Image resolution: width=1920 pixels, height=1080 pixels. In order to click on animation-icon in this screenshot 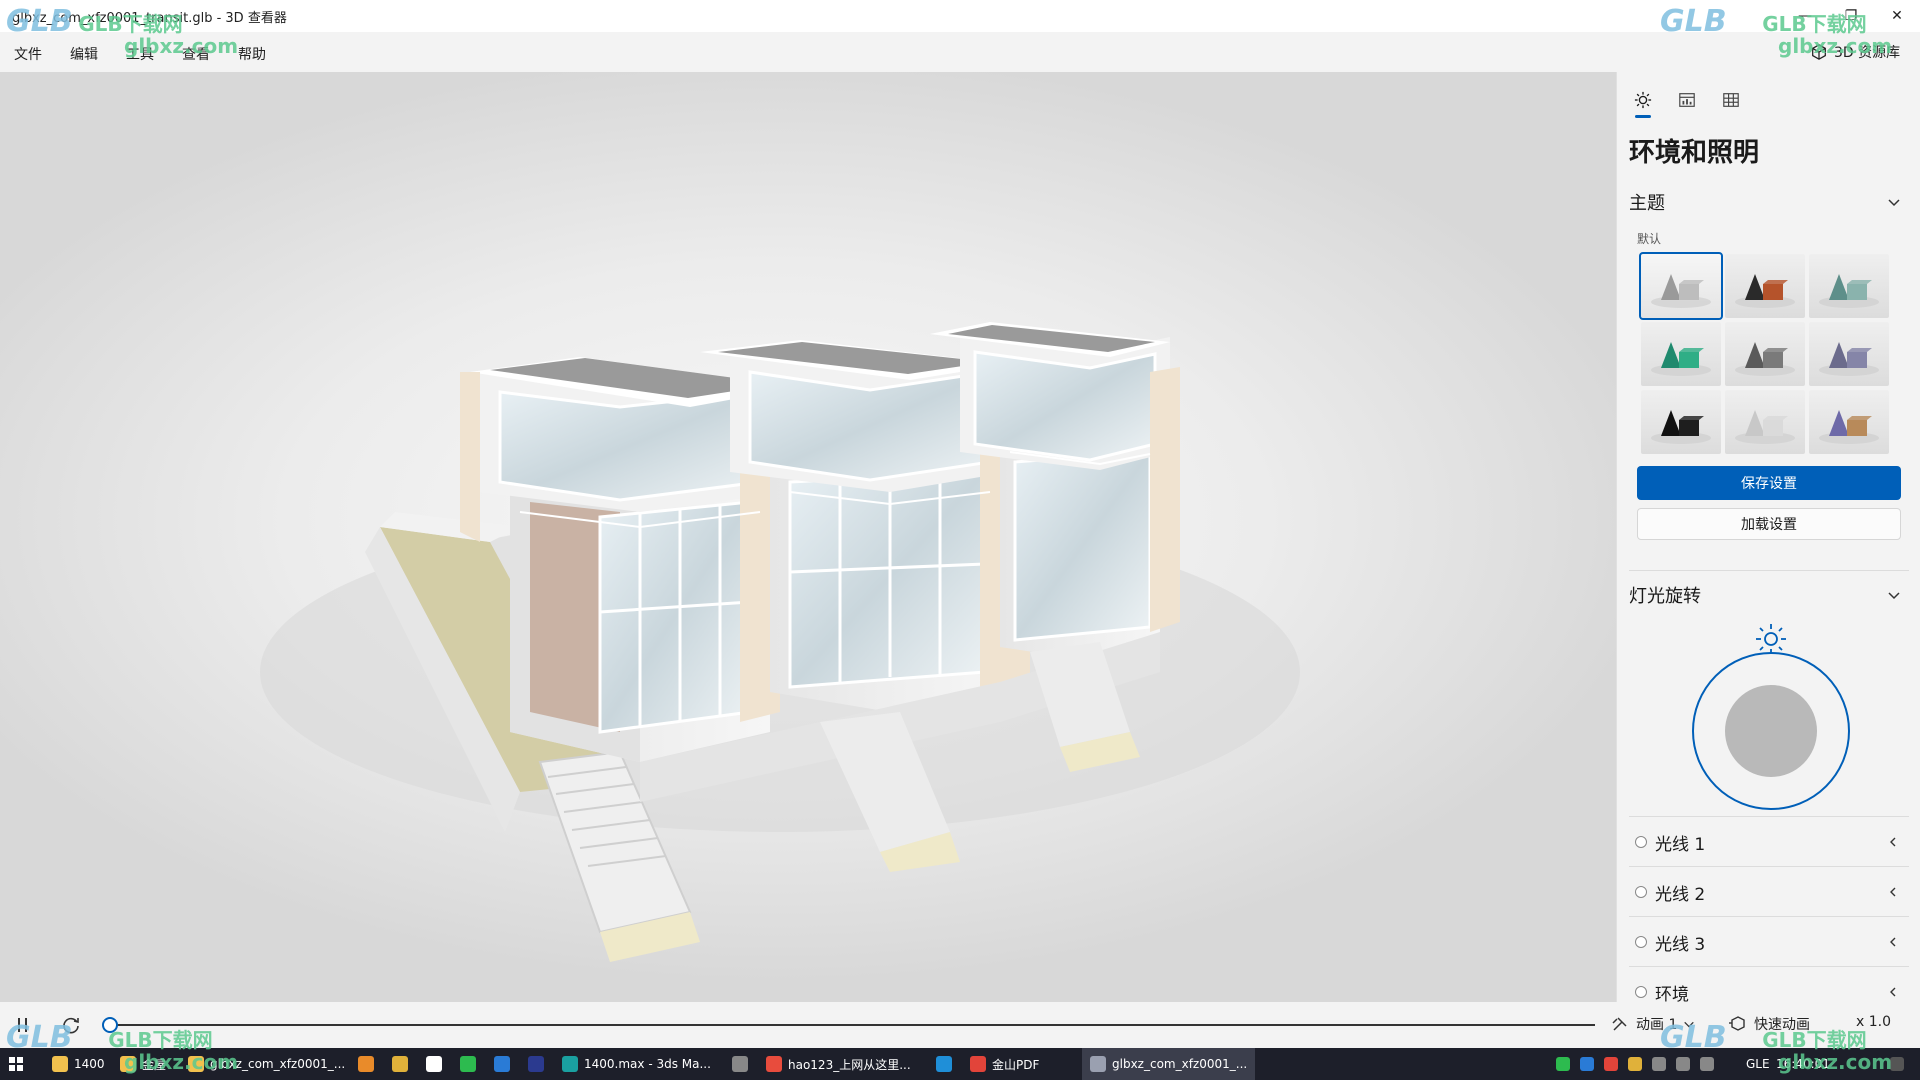, I will do `click(1619, 1024)`.